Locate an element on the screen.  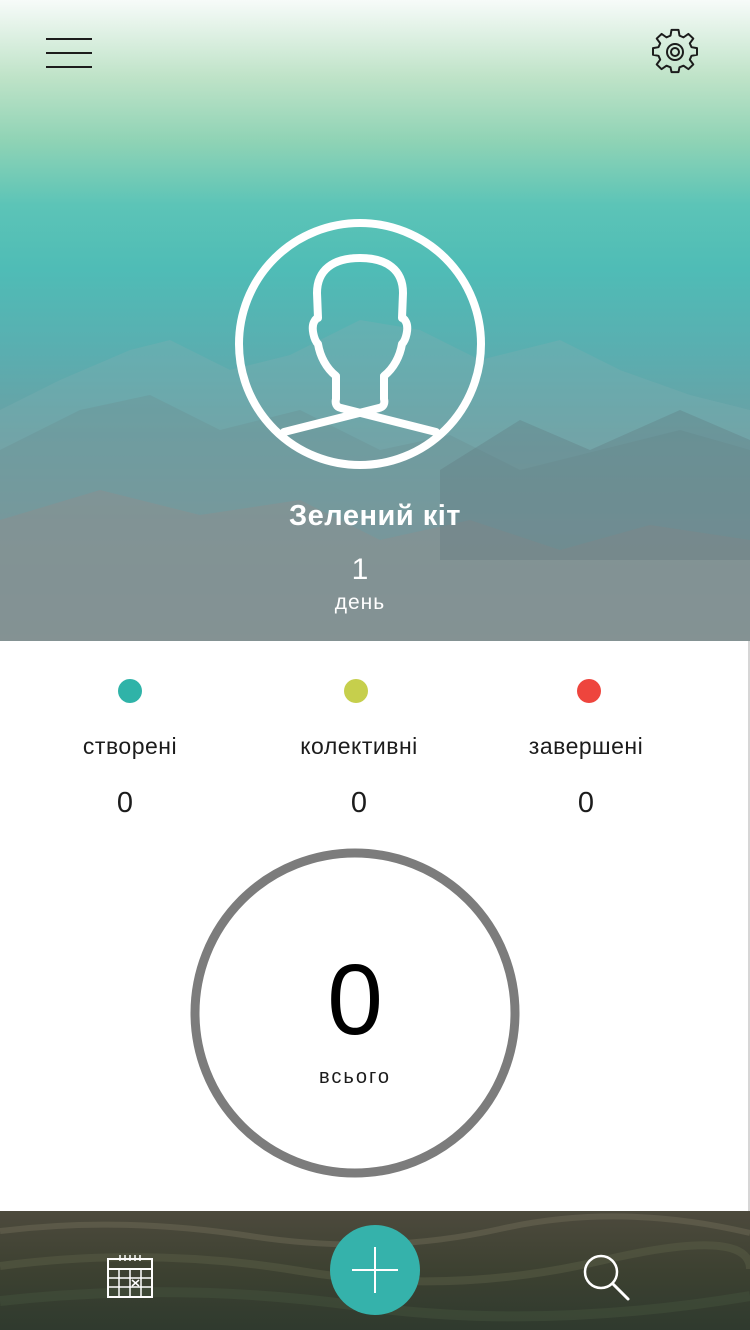
gear-icon is located at coordinates (675, 51).